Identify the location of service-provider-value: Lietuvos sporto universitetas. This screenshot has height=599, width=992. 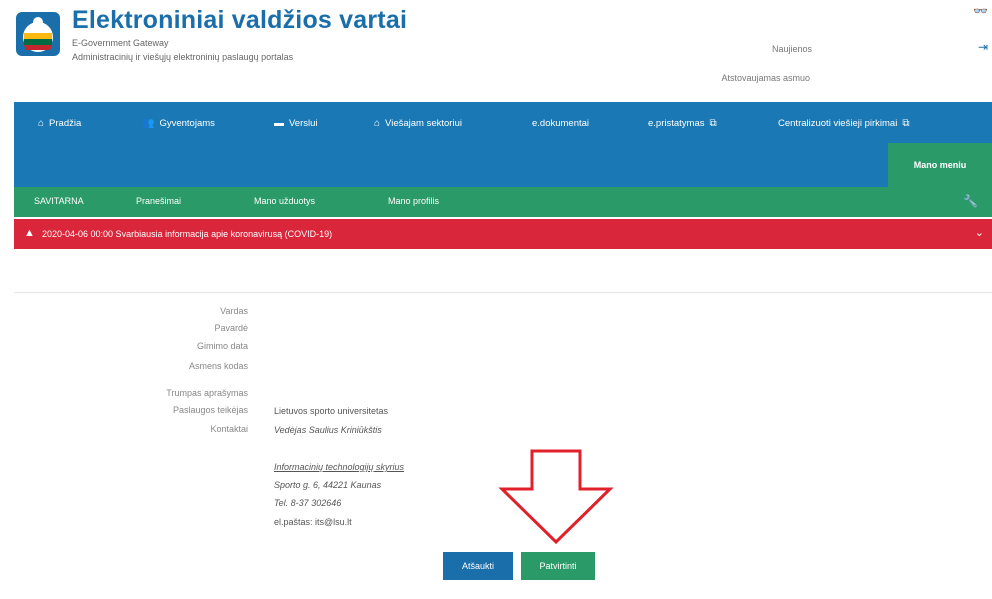
(331, 411).